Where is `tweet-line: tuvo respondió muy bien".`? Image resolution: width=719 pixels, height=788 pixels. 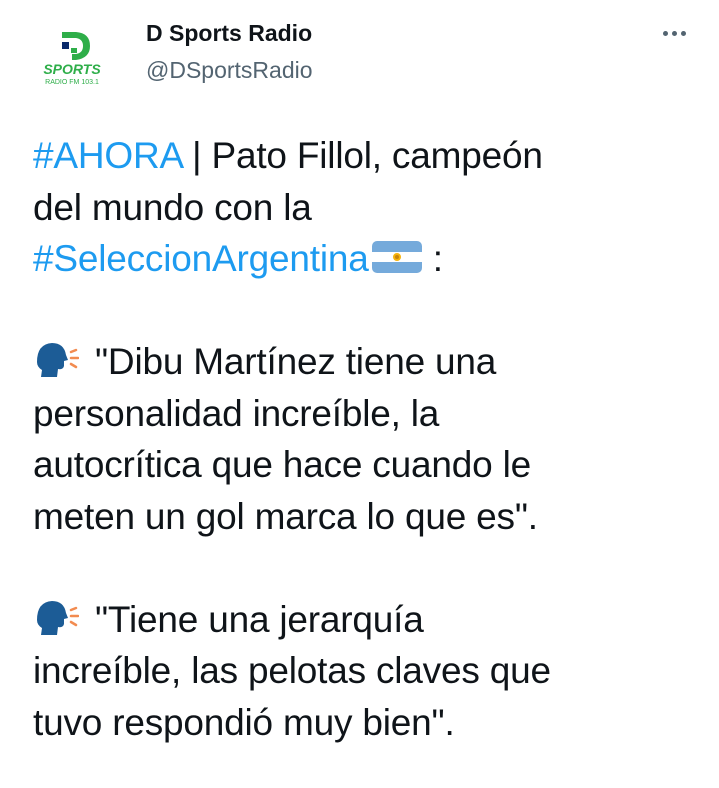
tweet-line: tuvo respondió muy bien". is located at coordinates (363, 723).